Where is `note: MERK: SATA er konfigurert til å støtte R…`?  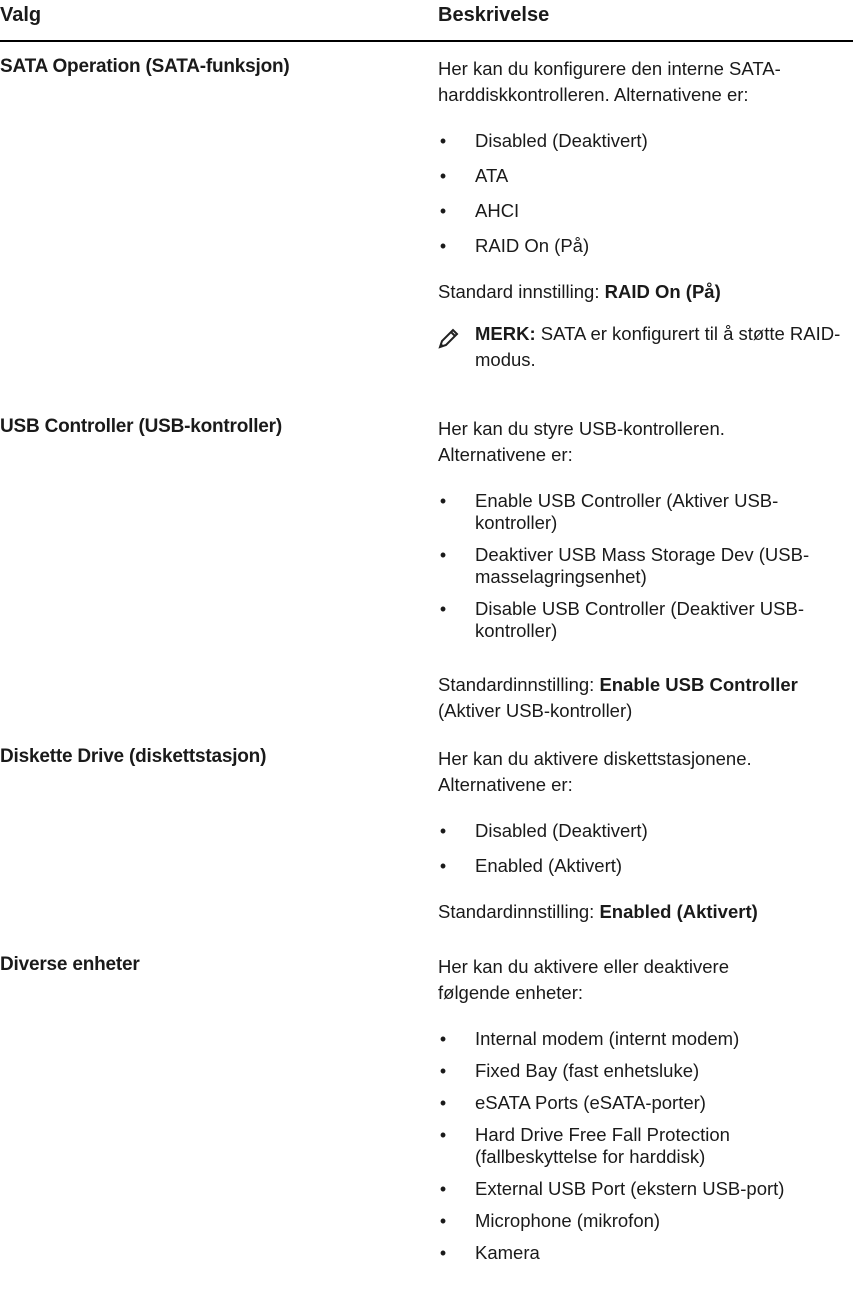 note: MERK: SATA er konfigurert til å støtte R… is located at coordinates (643, 347).